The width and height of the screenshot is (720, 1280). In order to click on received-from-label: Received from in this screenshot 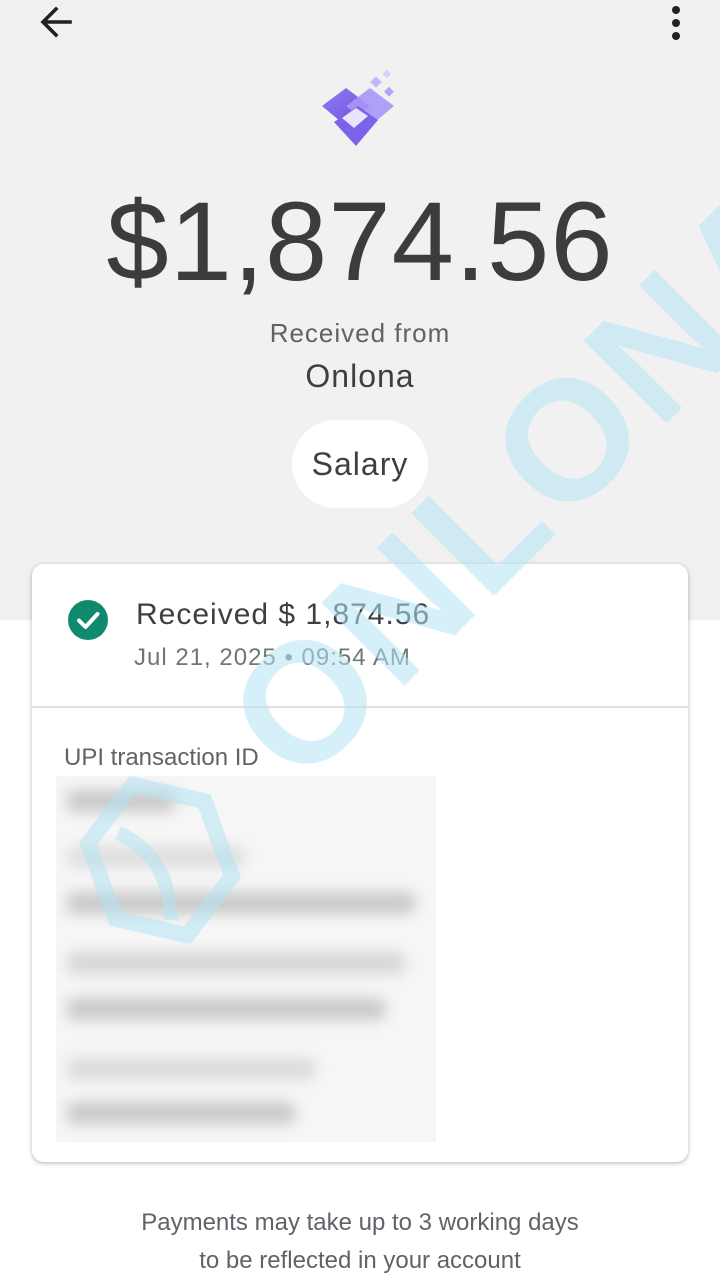, I will do `click(360, 333)`.